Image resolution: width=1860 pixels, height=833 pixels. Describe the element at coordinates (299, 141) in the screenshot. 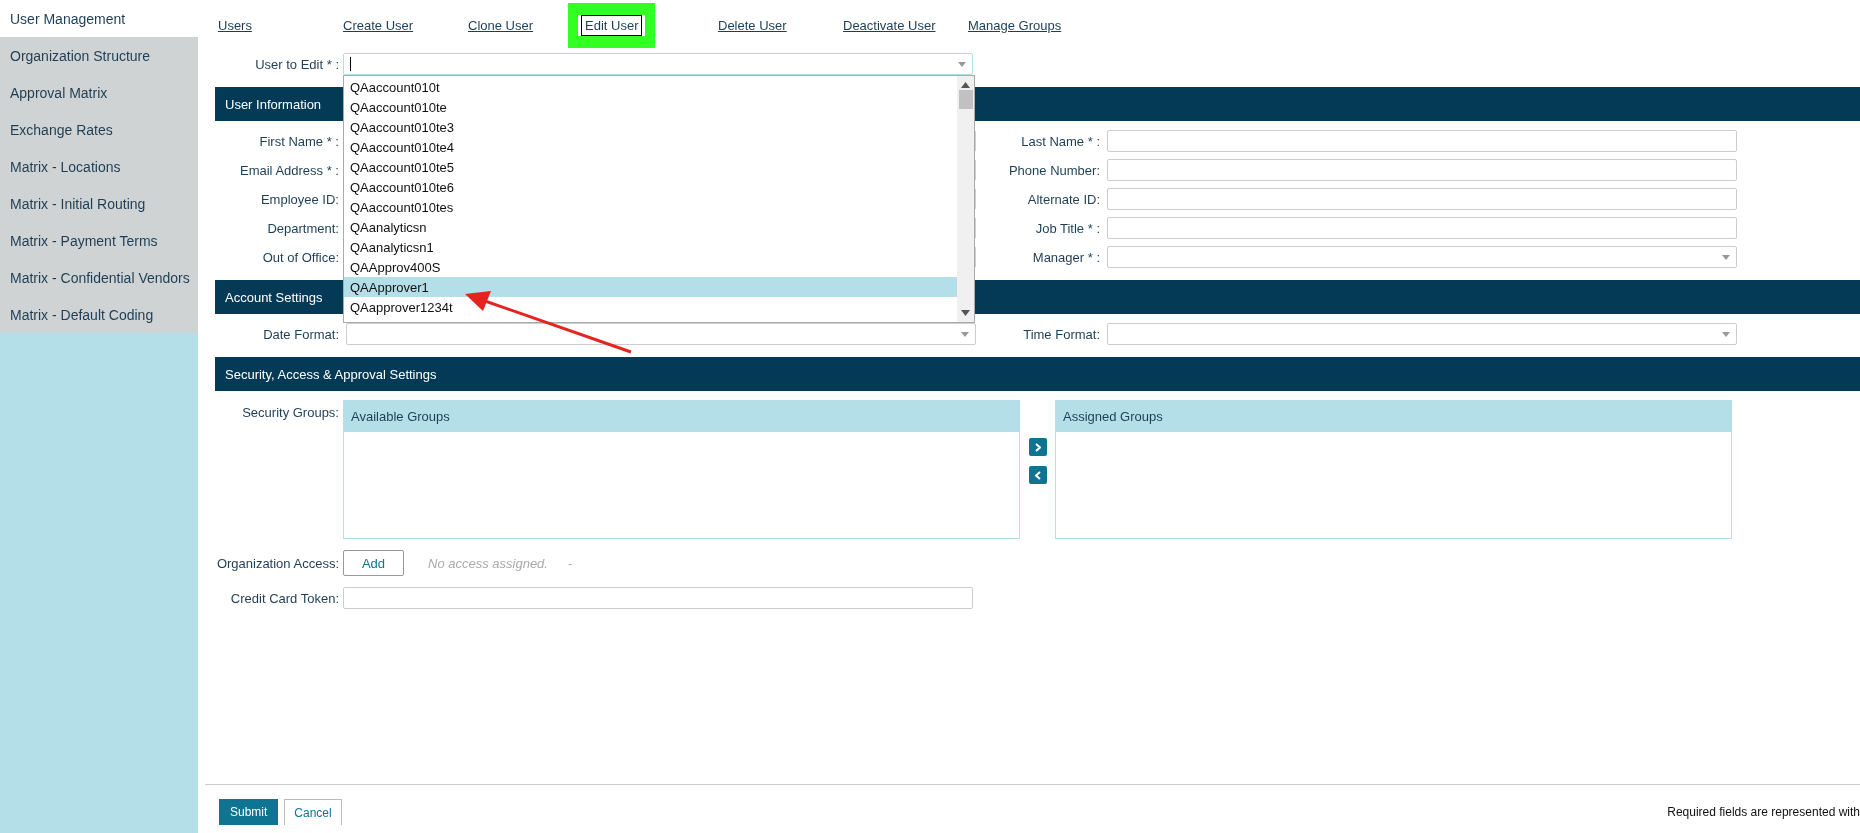

I see `field-label: First Name * :` at that location.